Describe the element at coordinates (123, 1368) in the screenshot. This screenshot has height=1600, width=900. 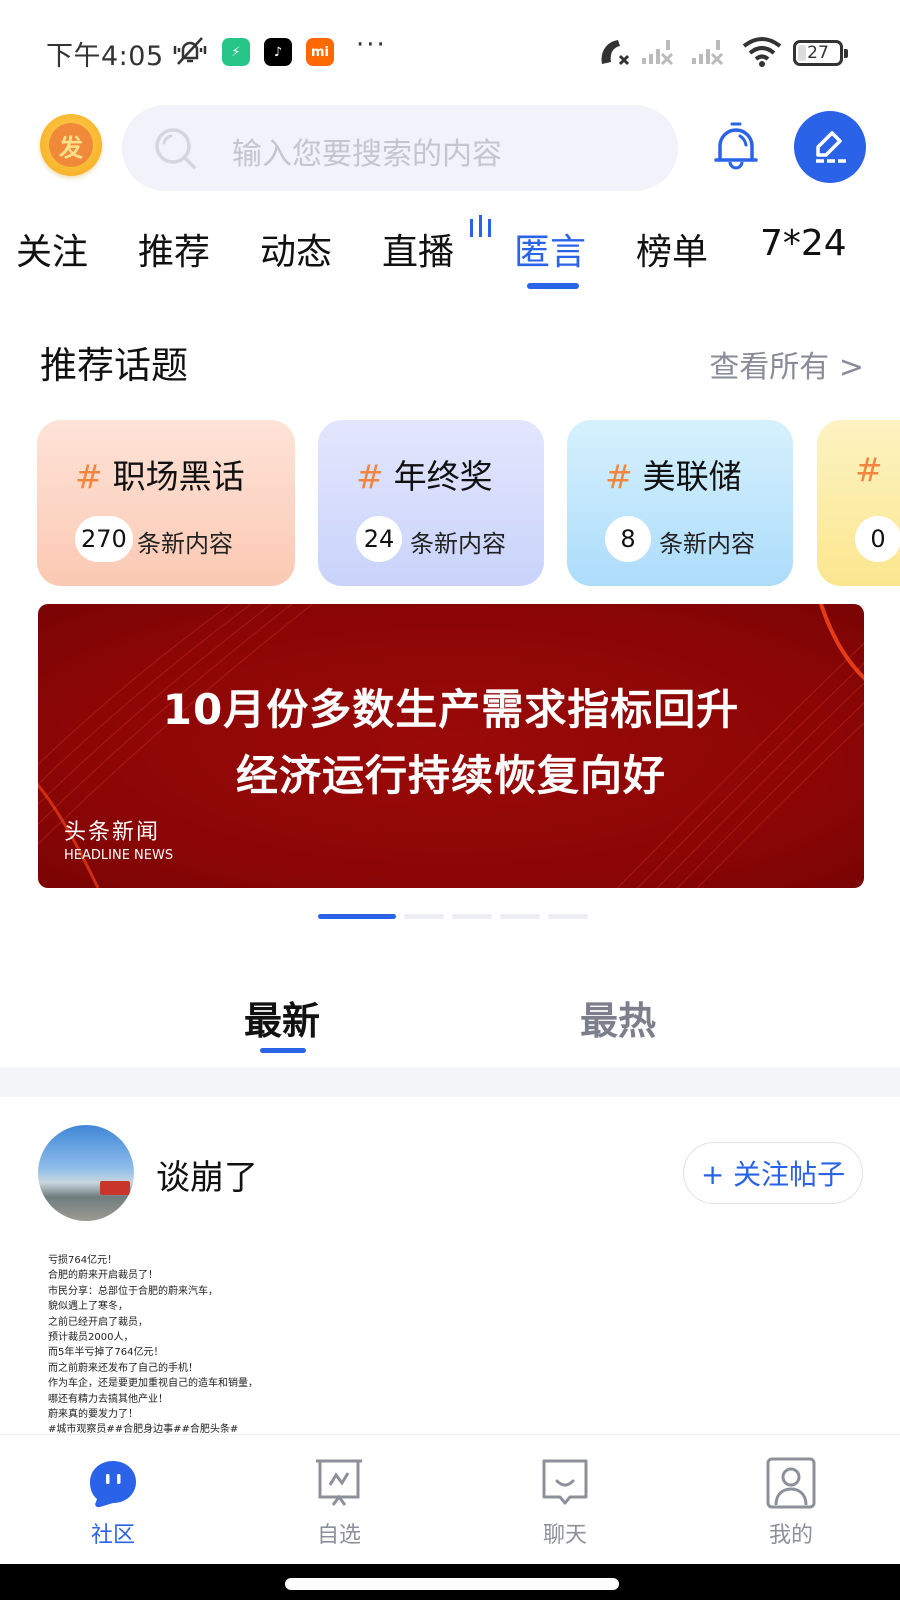
I see `post-line: 而之前蔚来还发布了自己的手机！` at that location.